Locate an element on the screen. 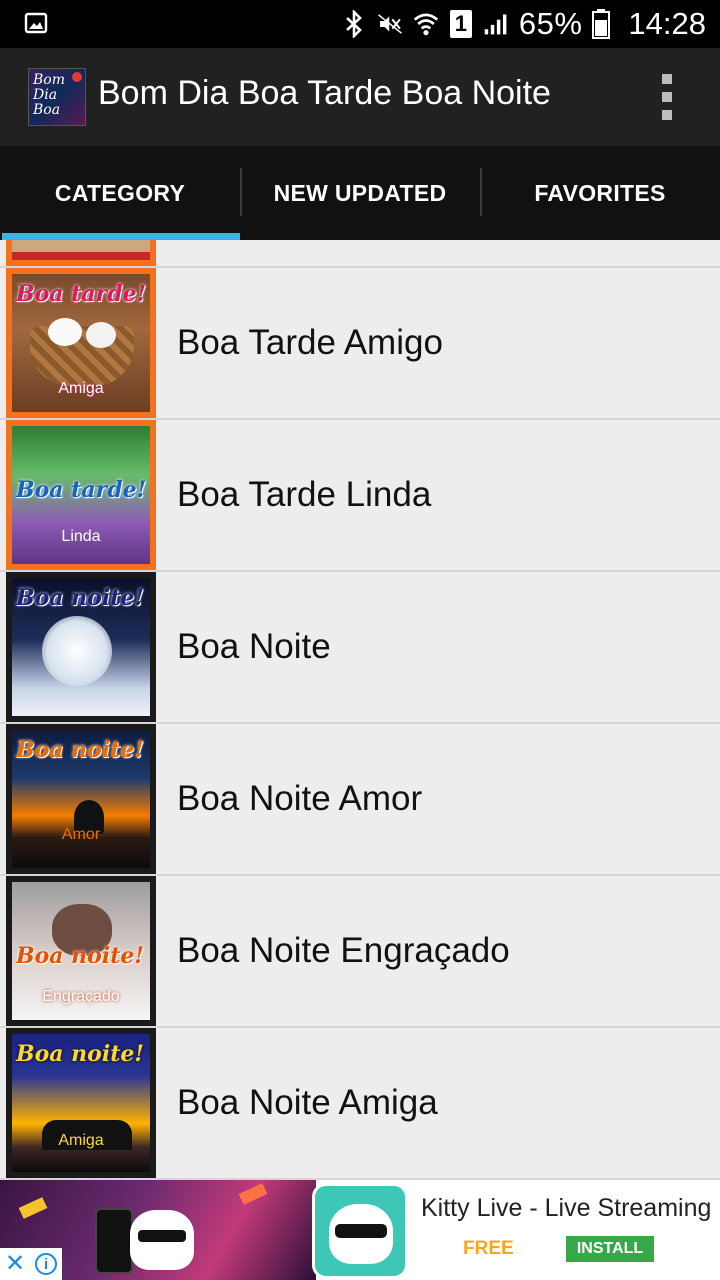  tab-bar: CATEGORY NEW UPDATED FAVORITES is located at coordinates (360, 193).